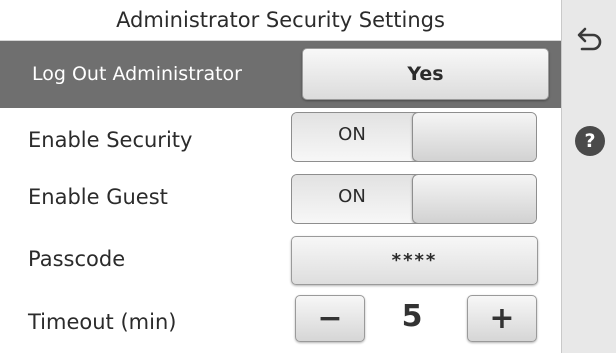  Describe the element at coordinates (502, 318) in the screenshot. I see `timeout-increment-button: +` at that location.